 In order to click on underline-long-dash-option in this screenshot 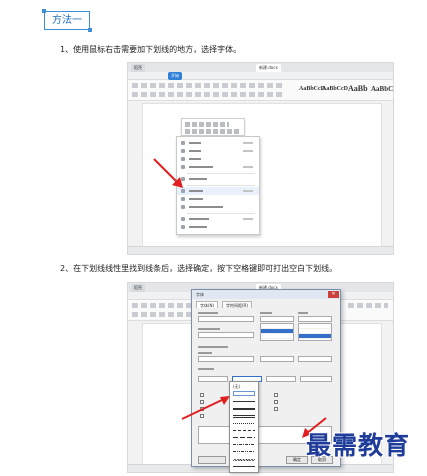, I will do `click(244, 437)`.